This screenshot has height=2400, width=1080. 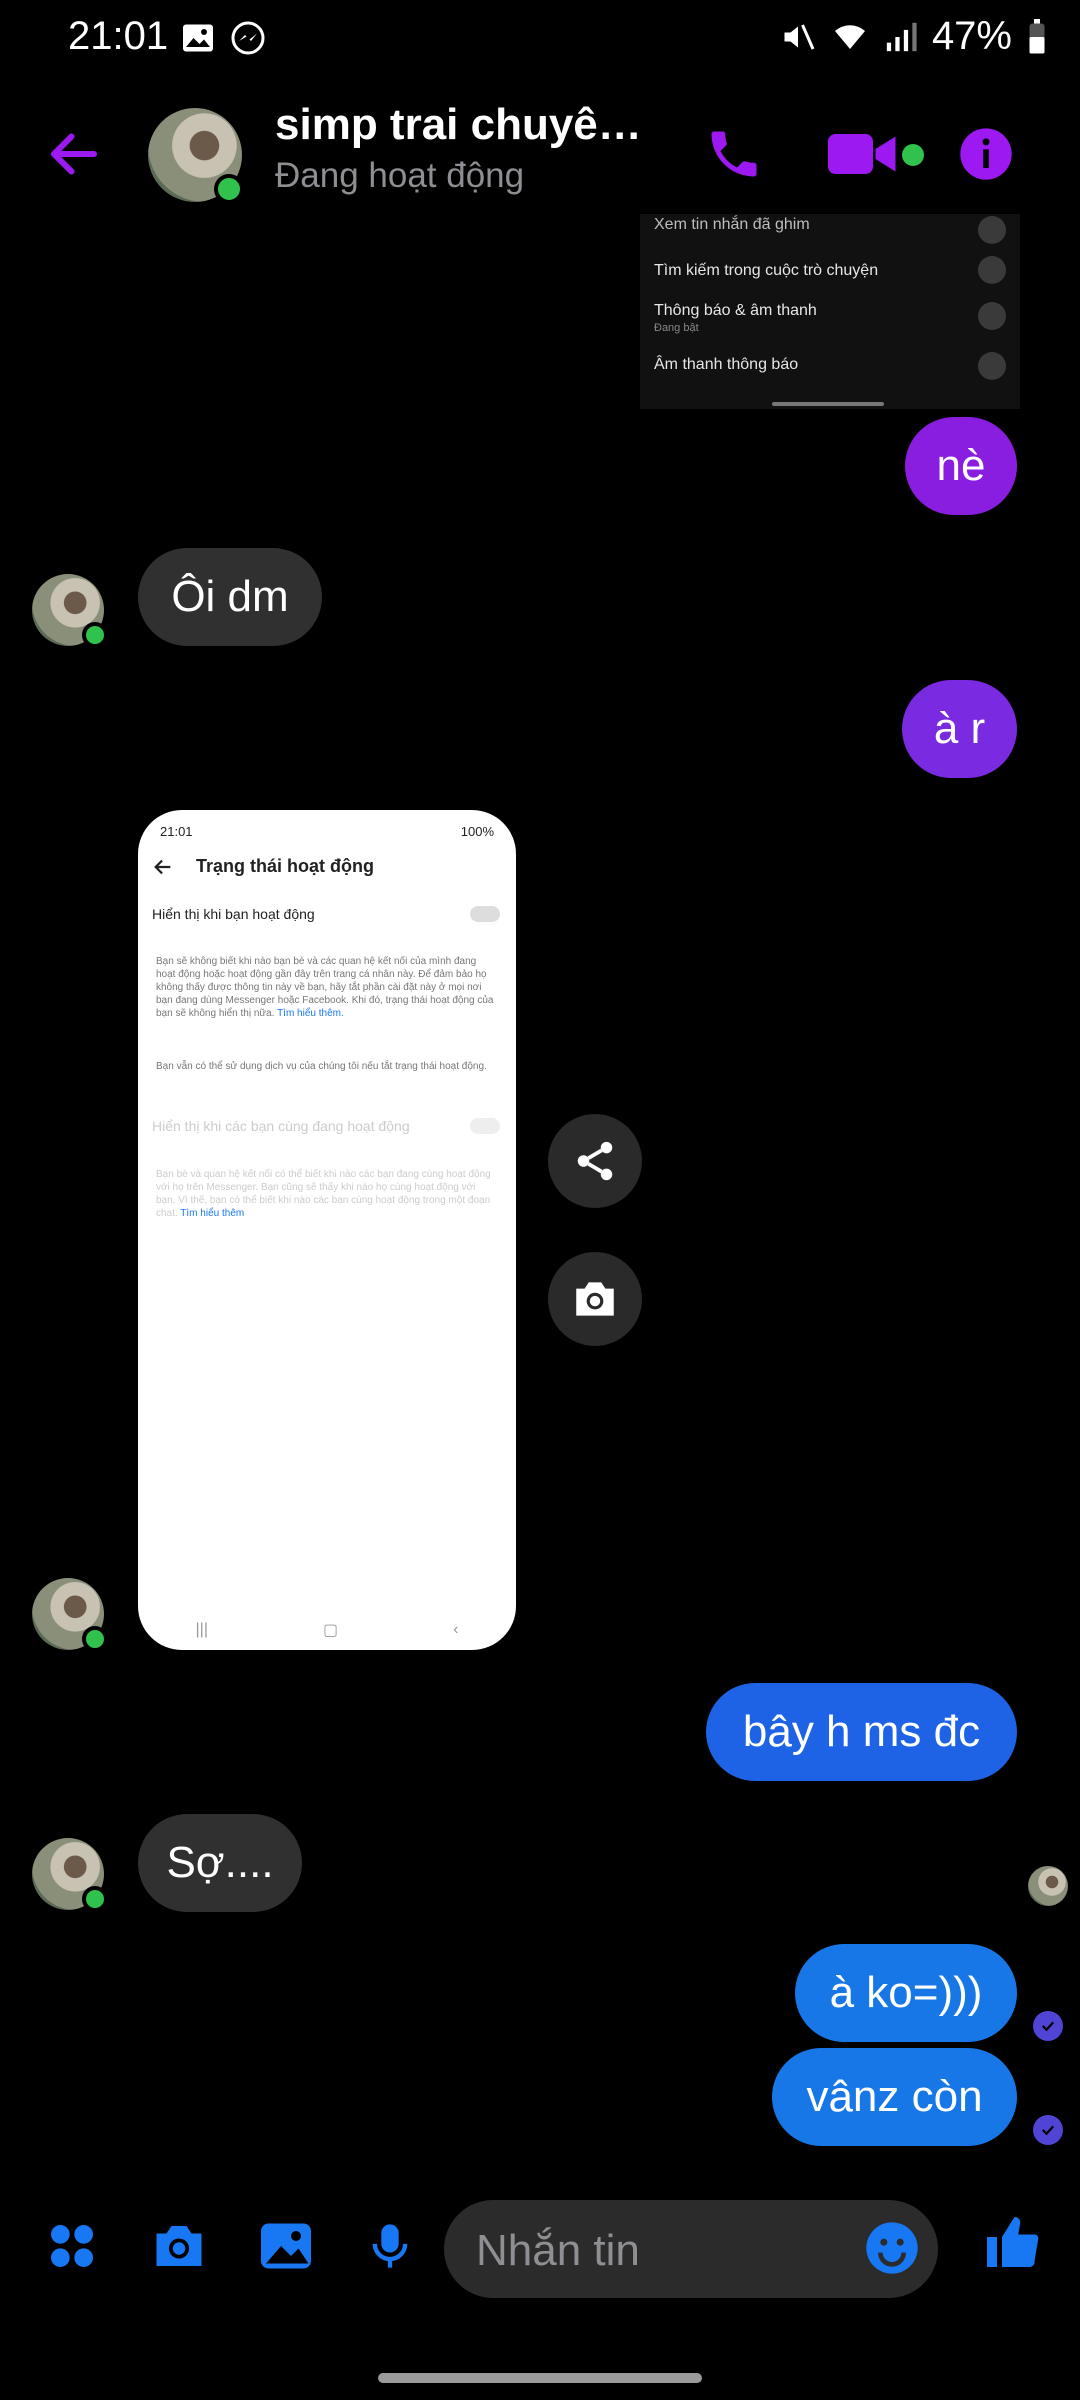 I want to click on home-indicator, so click(x=540, y=2378).